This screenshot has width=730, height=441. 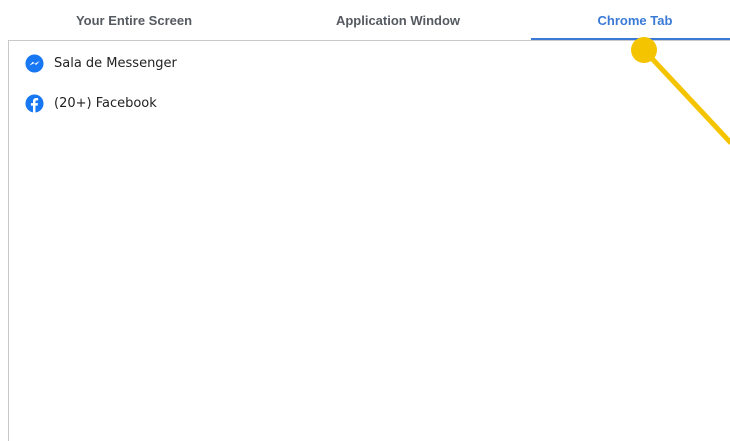 What do you see at coordinates (134, 20) in the screenshot?
I see `tab-your-entire-screen: Your Entire Screen` at bounding box center [134, 20].